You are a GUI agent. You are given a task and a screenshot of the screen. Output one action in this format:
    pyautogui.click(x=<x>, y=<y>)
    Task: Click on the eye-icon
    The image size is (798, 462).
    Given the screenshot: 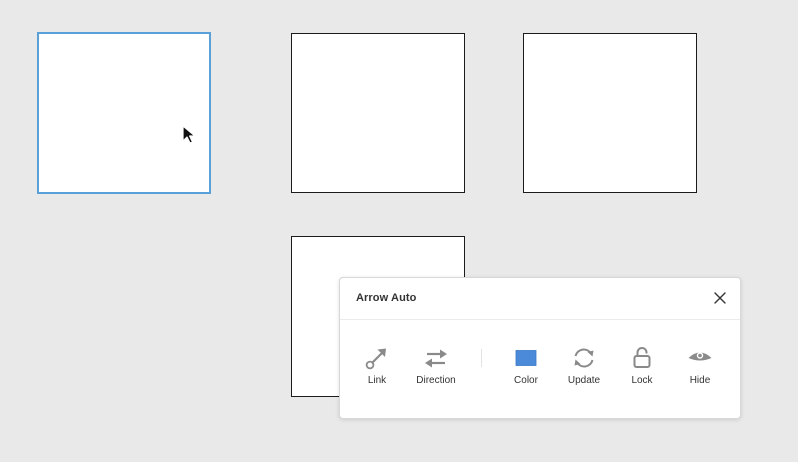 What is the action you would take?
    pyautogui.click(x=700, y=356)
    